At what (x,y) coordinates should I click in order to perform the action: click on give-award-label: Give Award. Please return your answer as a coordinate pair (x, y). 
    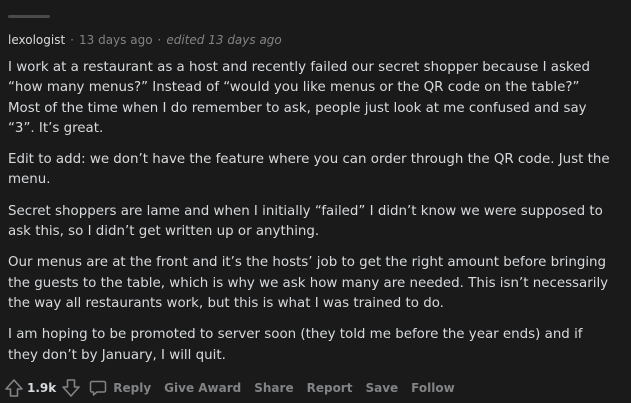
    Looking at the image, I should click on (203, 388).